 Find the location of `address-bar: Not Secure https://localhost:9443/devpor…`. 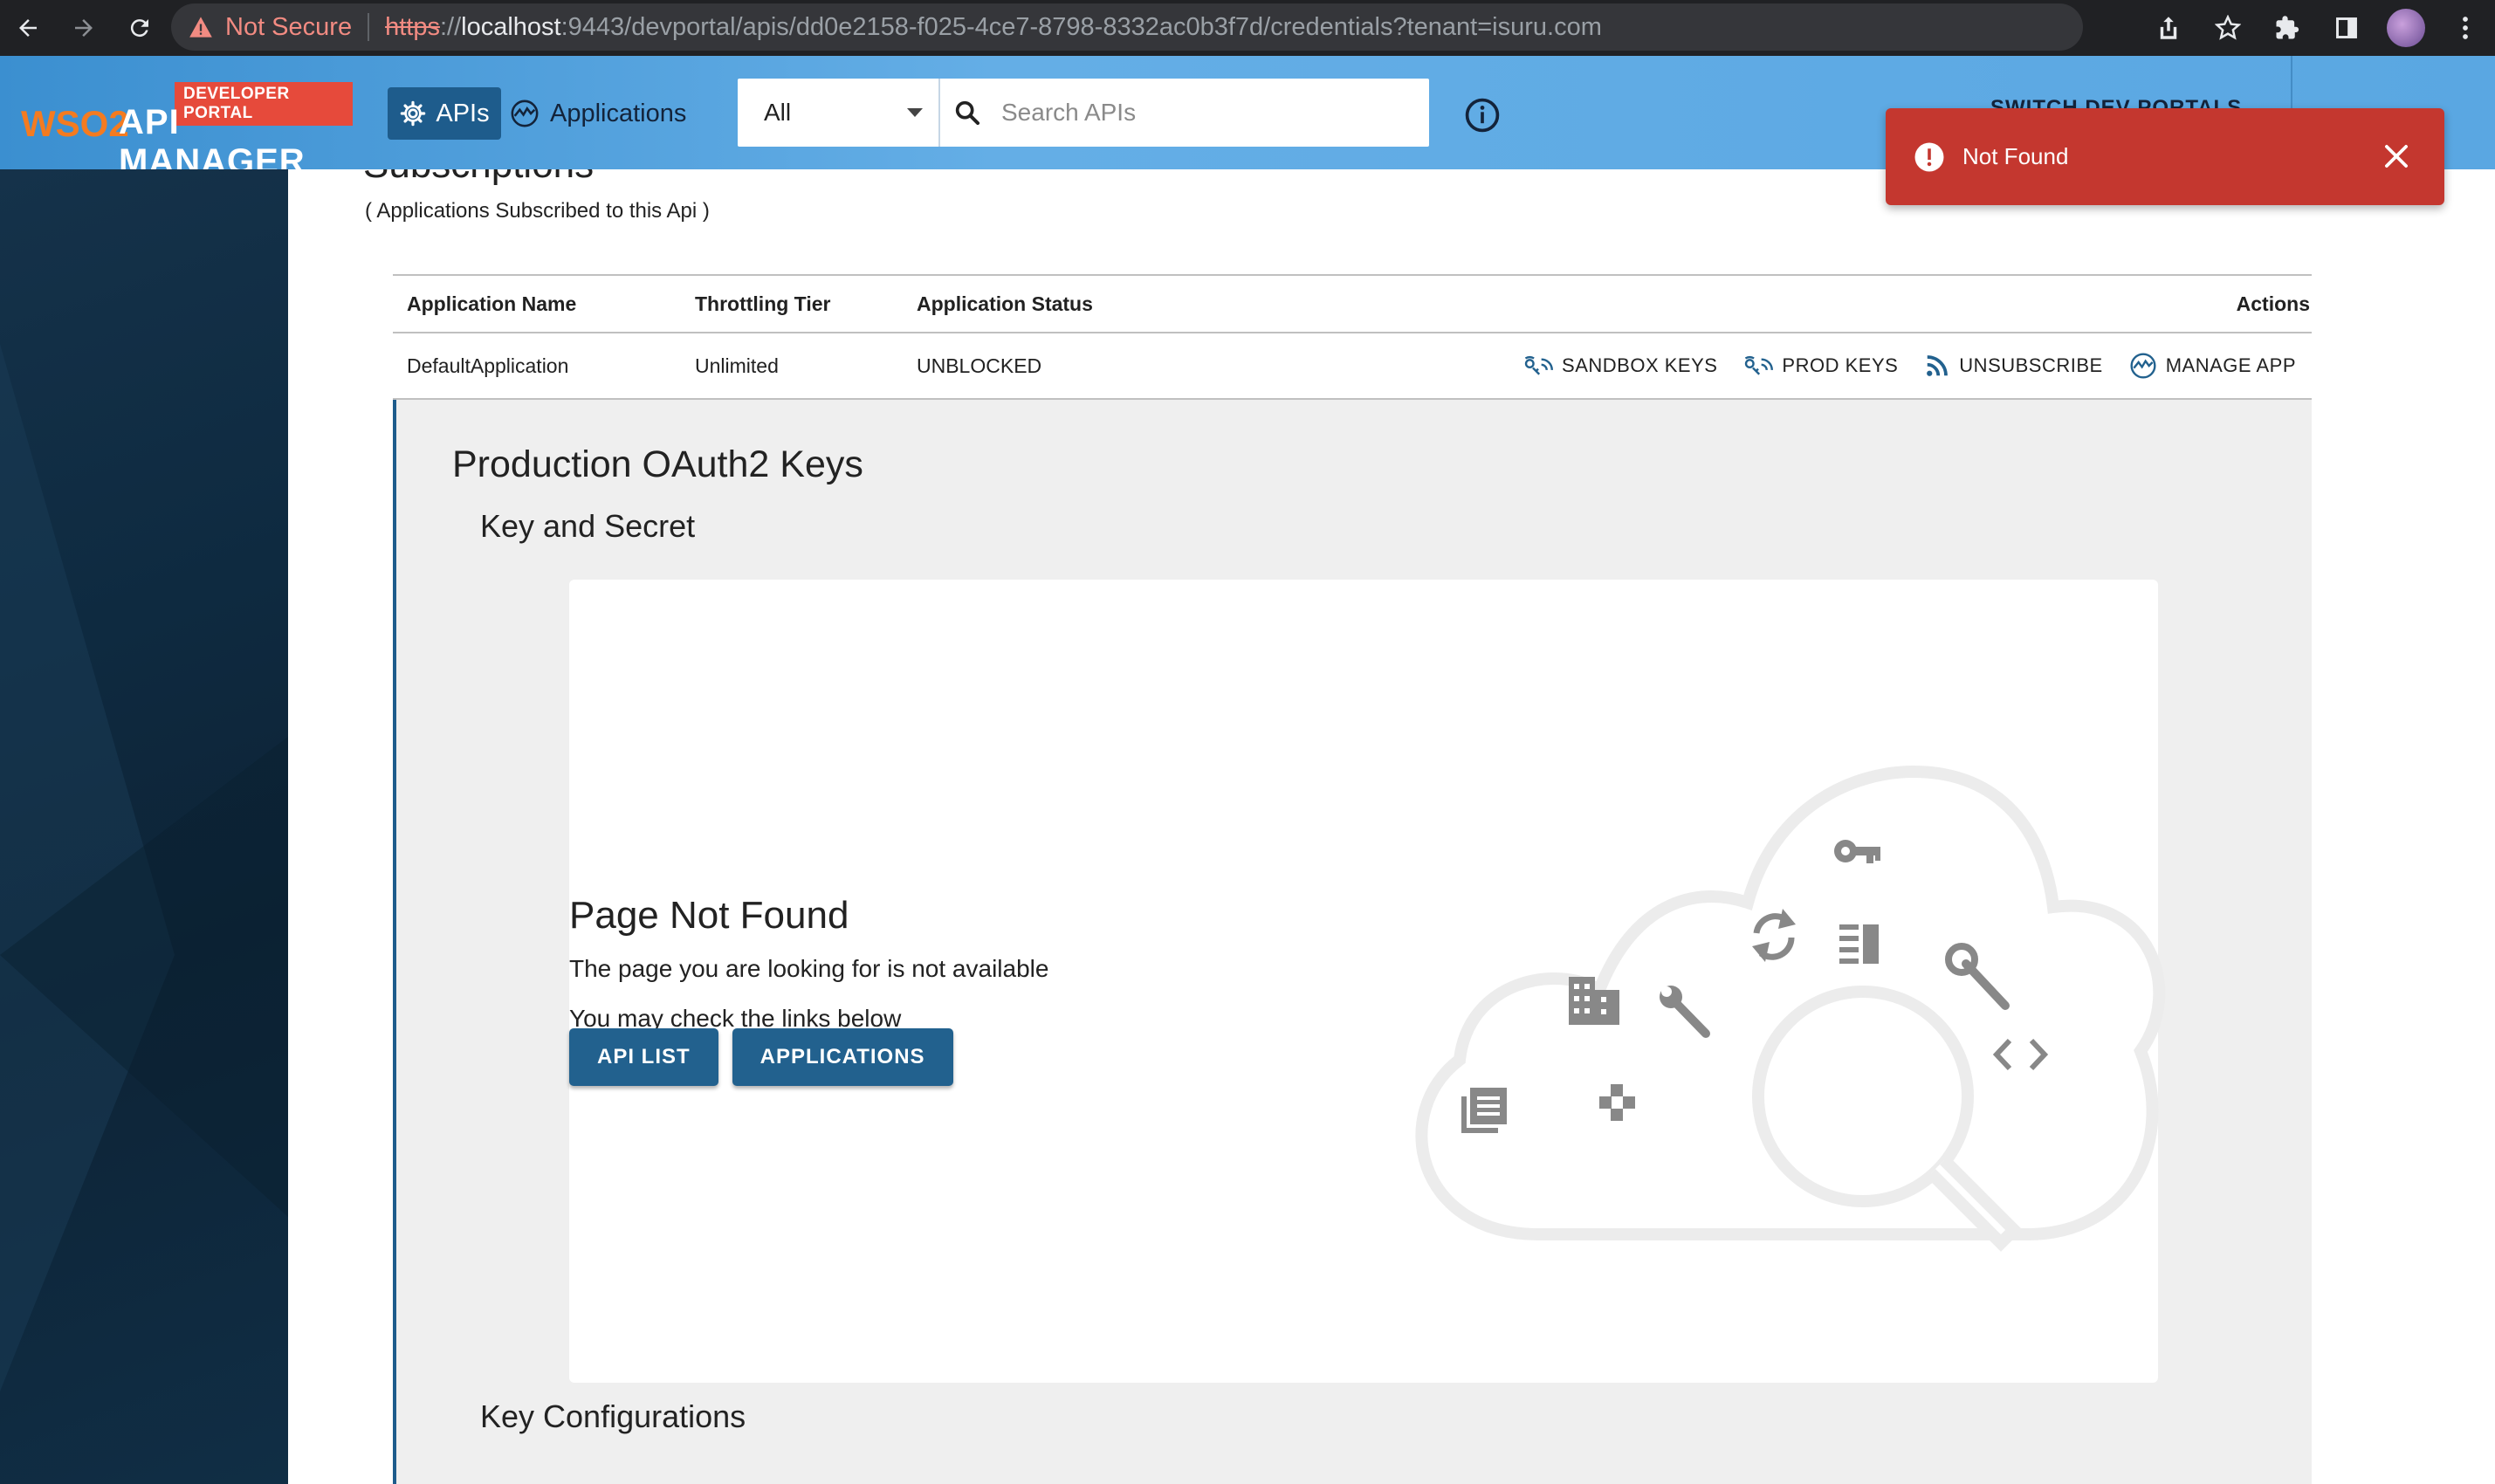

address-bar: Not Secure https://localhost:9443/devpor… is located at coordinates (1127, 27).